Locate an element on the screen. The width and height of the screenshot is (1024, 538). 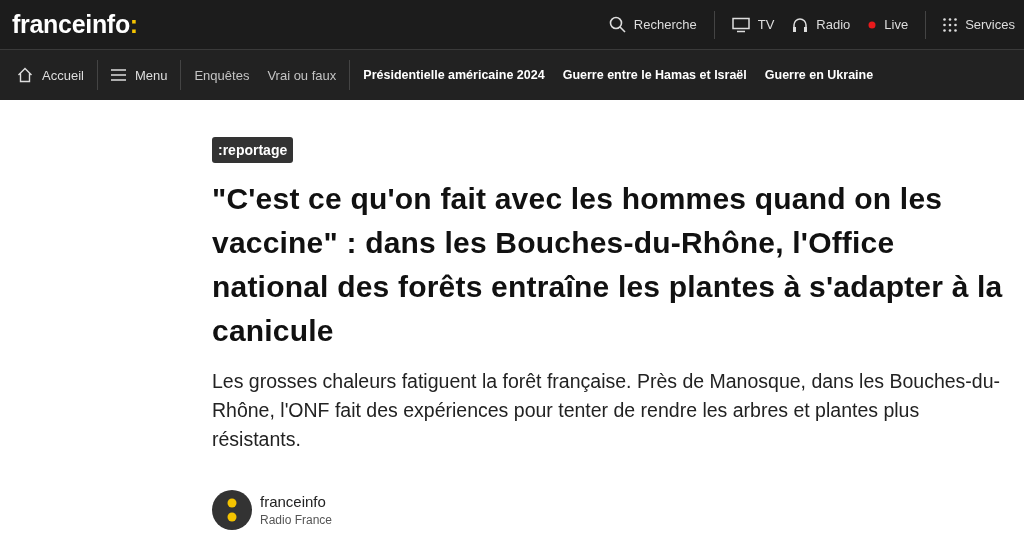
search-icon is located at coordinates (617, 24).